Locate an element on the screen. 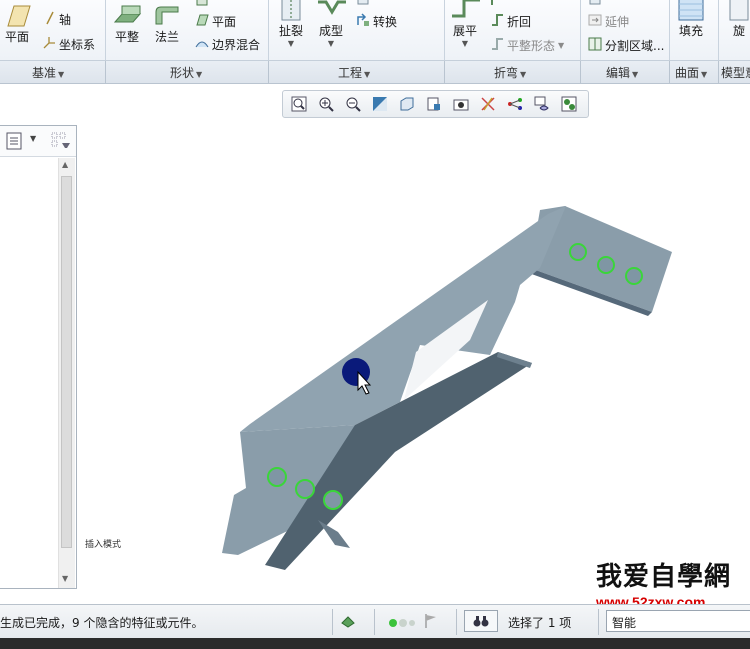  repaint-icon is located at coordinates (380, 104).